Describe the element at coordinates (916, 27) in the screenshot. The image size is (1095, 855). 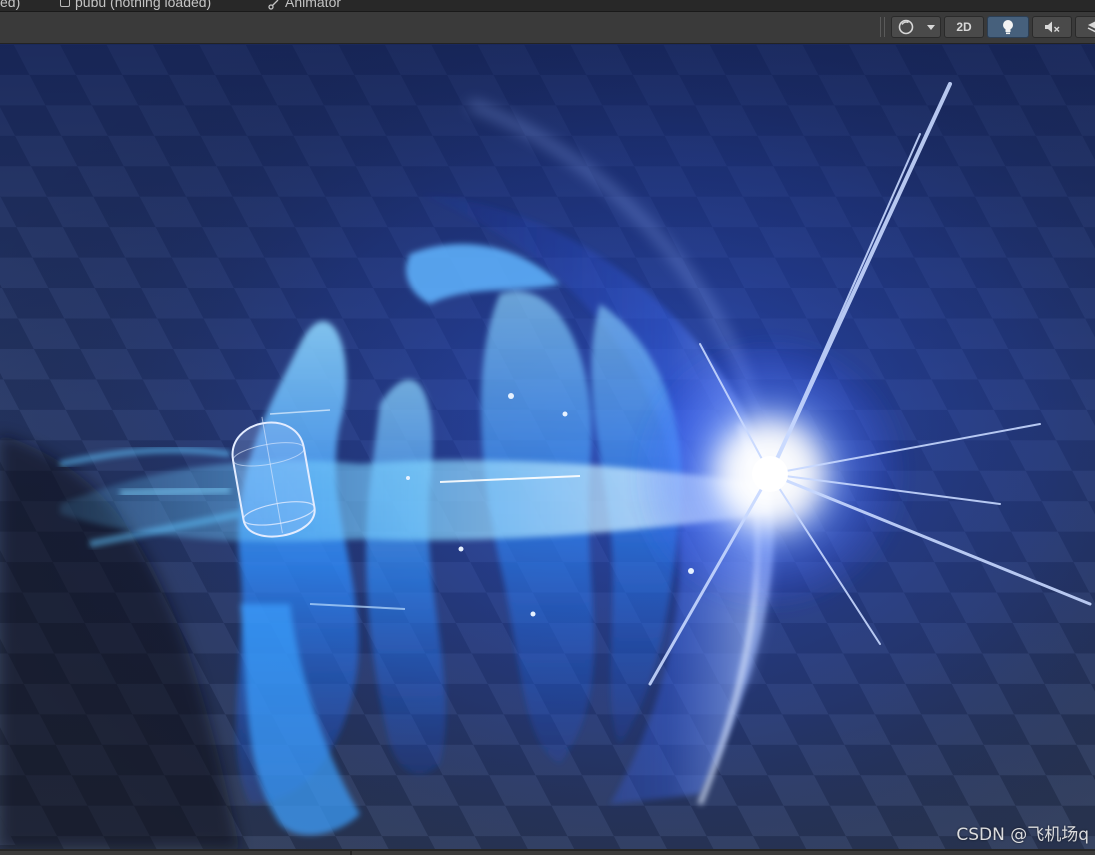
I see `shading-mode-dropdown` at that location.